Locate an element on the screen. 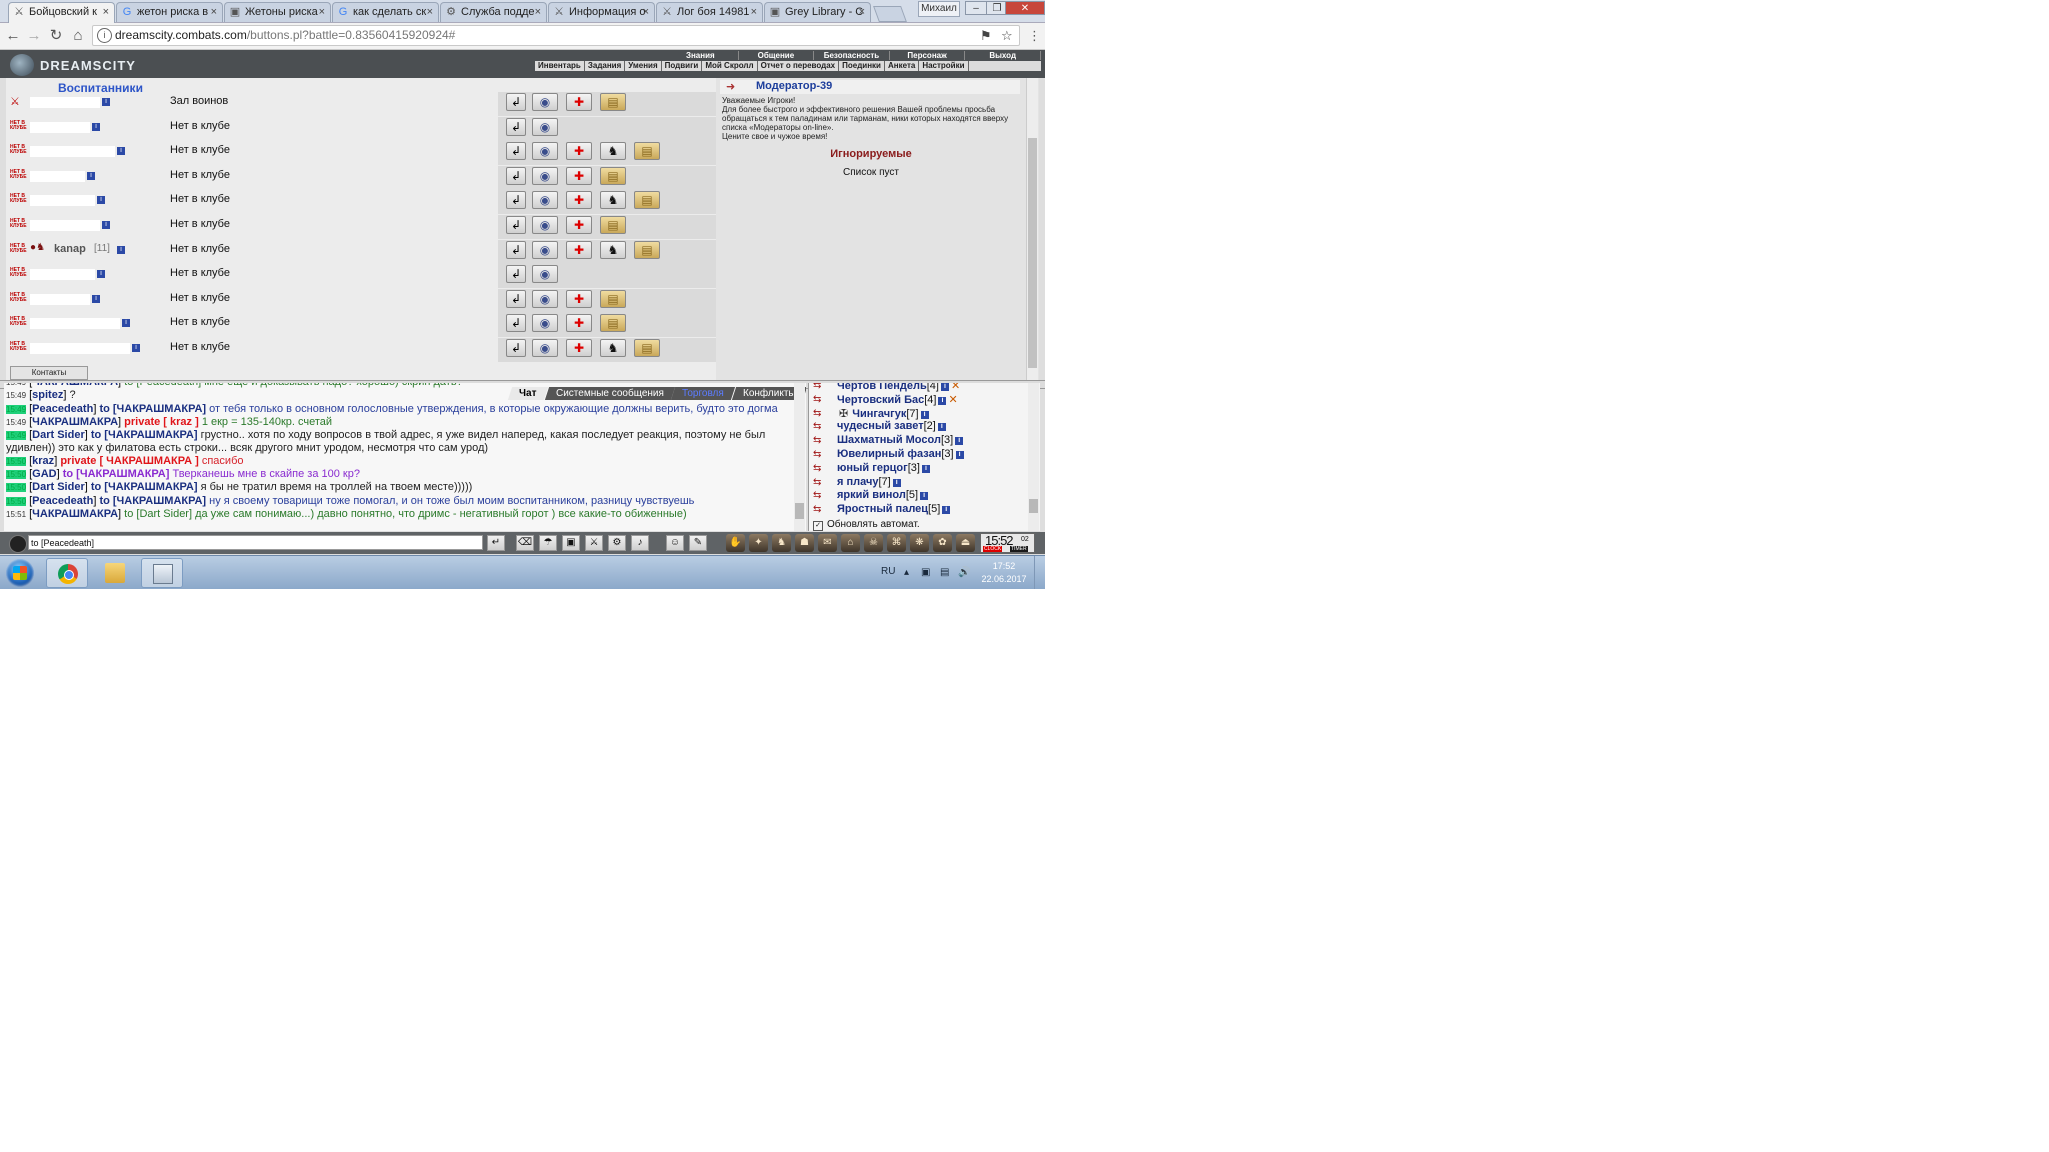 The width and height of the screenshot is (2049, 1152). online-row: ⇆ яркий винол[5] i is located at coordinates (919, 496).